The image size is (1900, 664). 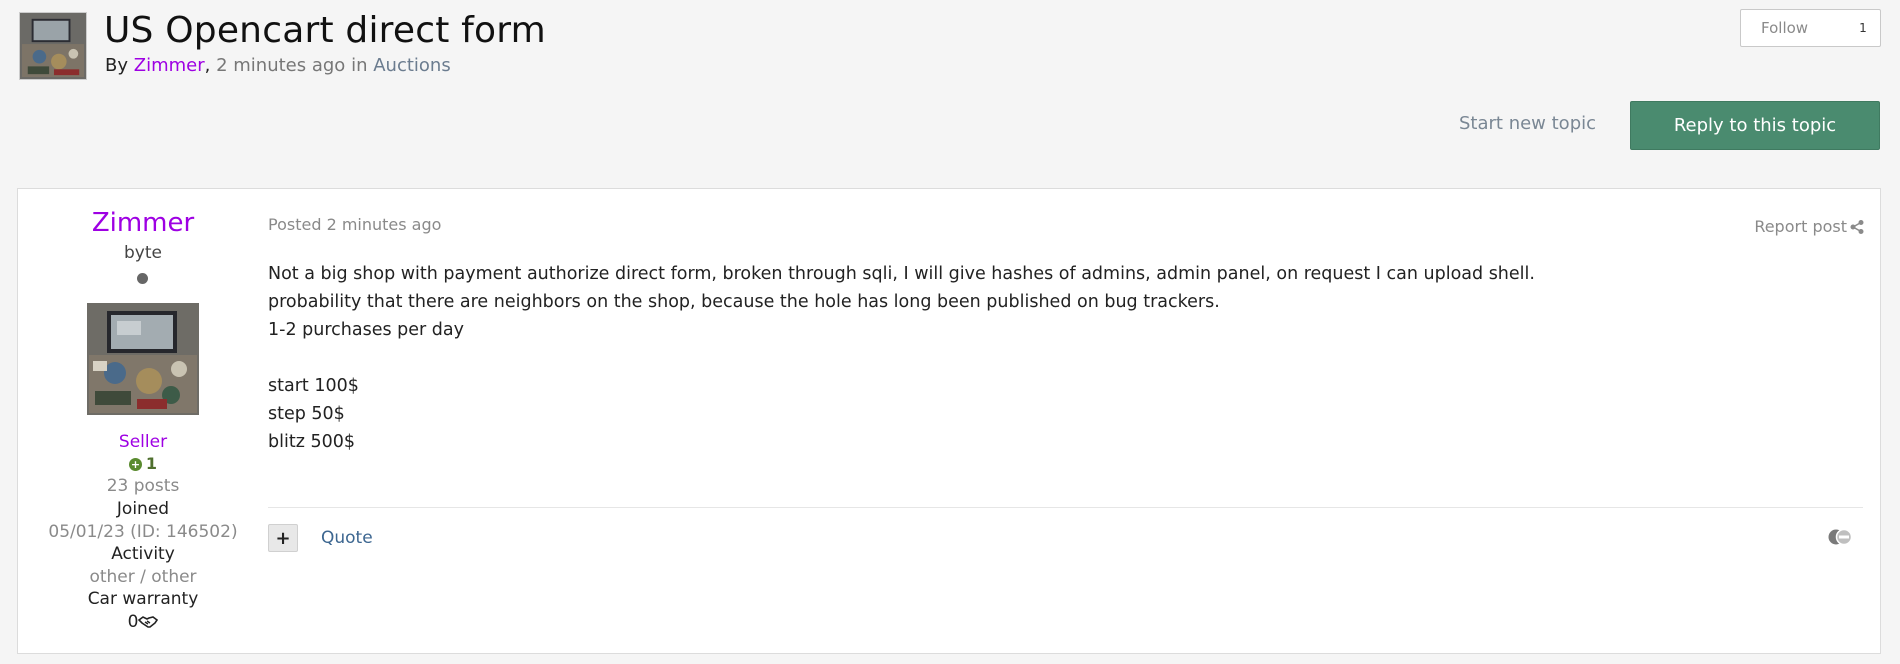 I want to click on follow-label: Follow, so click(x=1785, y=28).